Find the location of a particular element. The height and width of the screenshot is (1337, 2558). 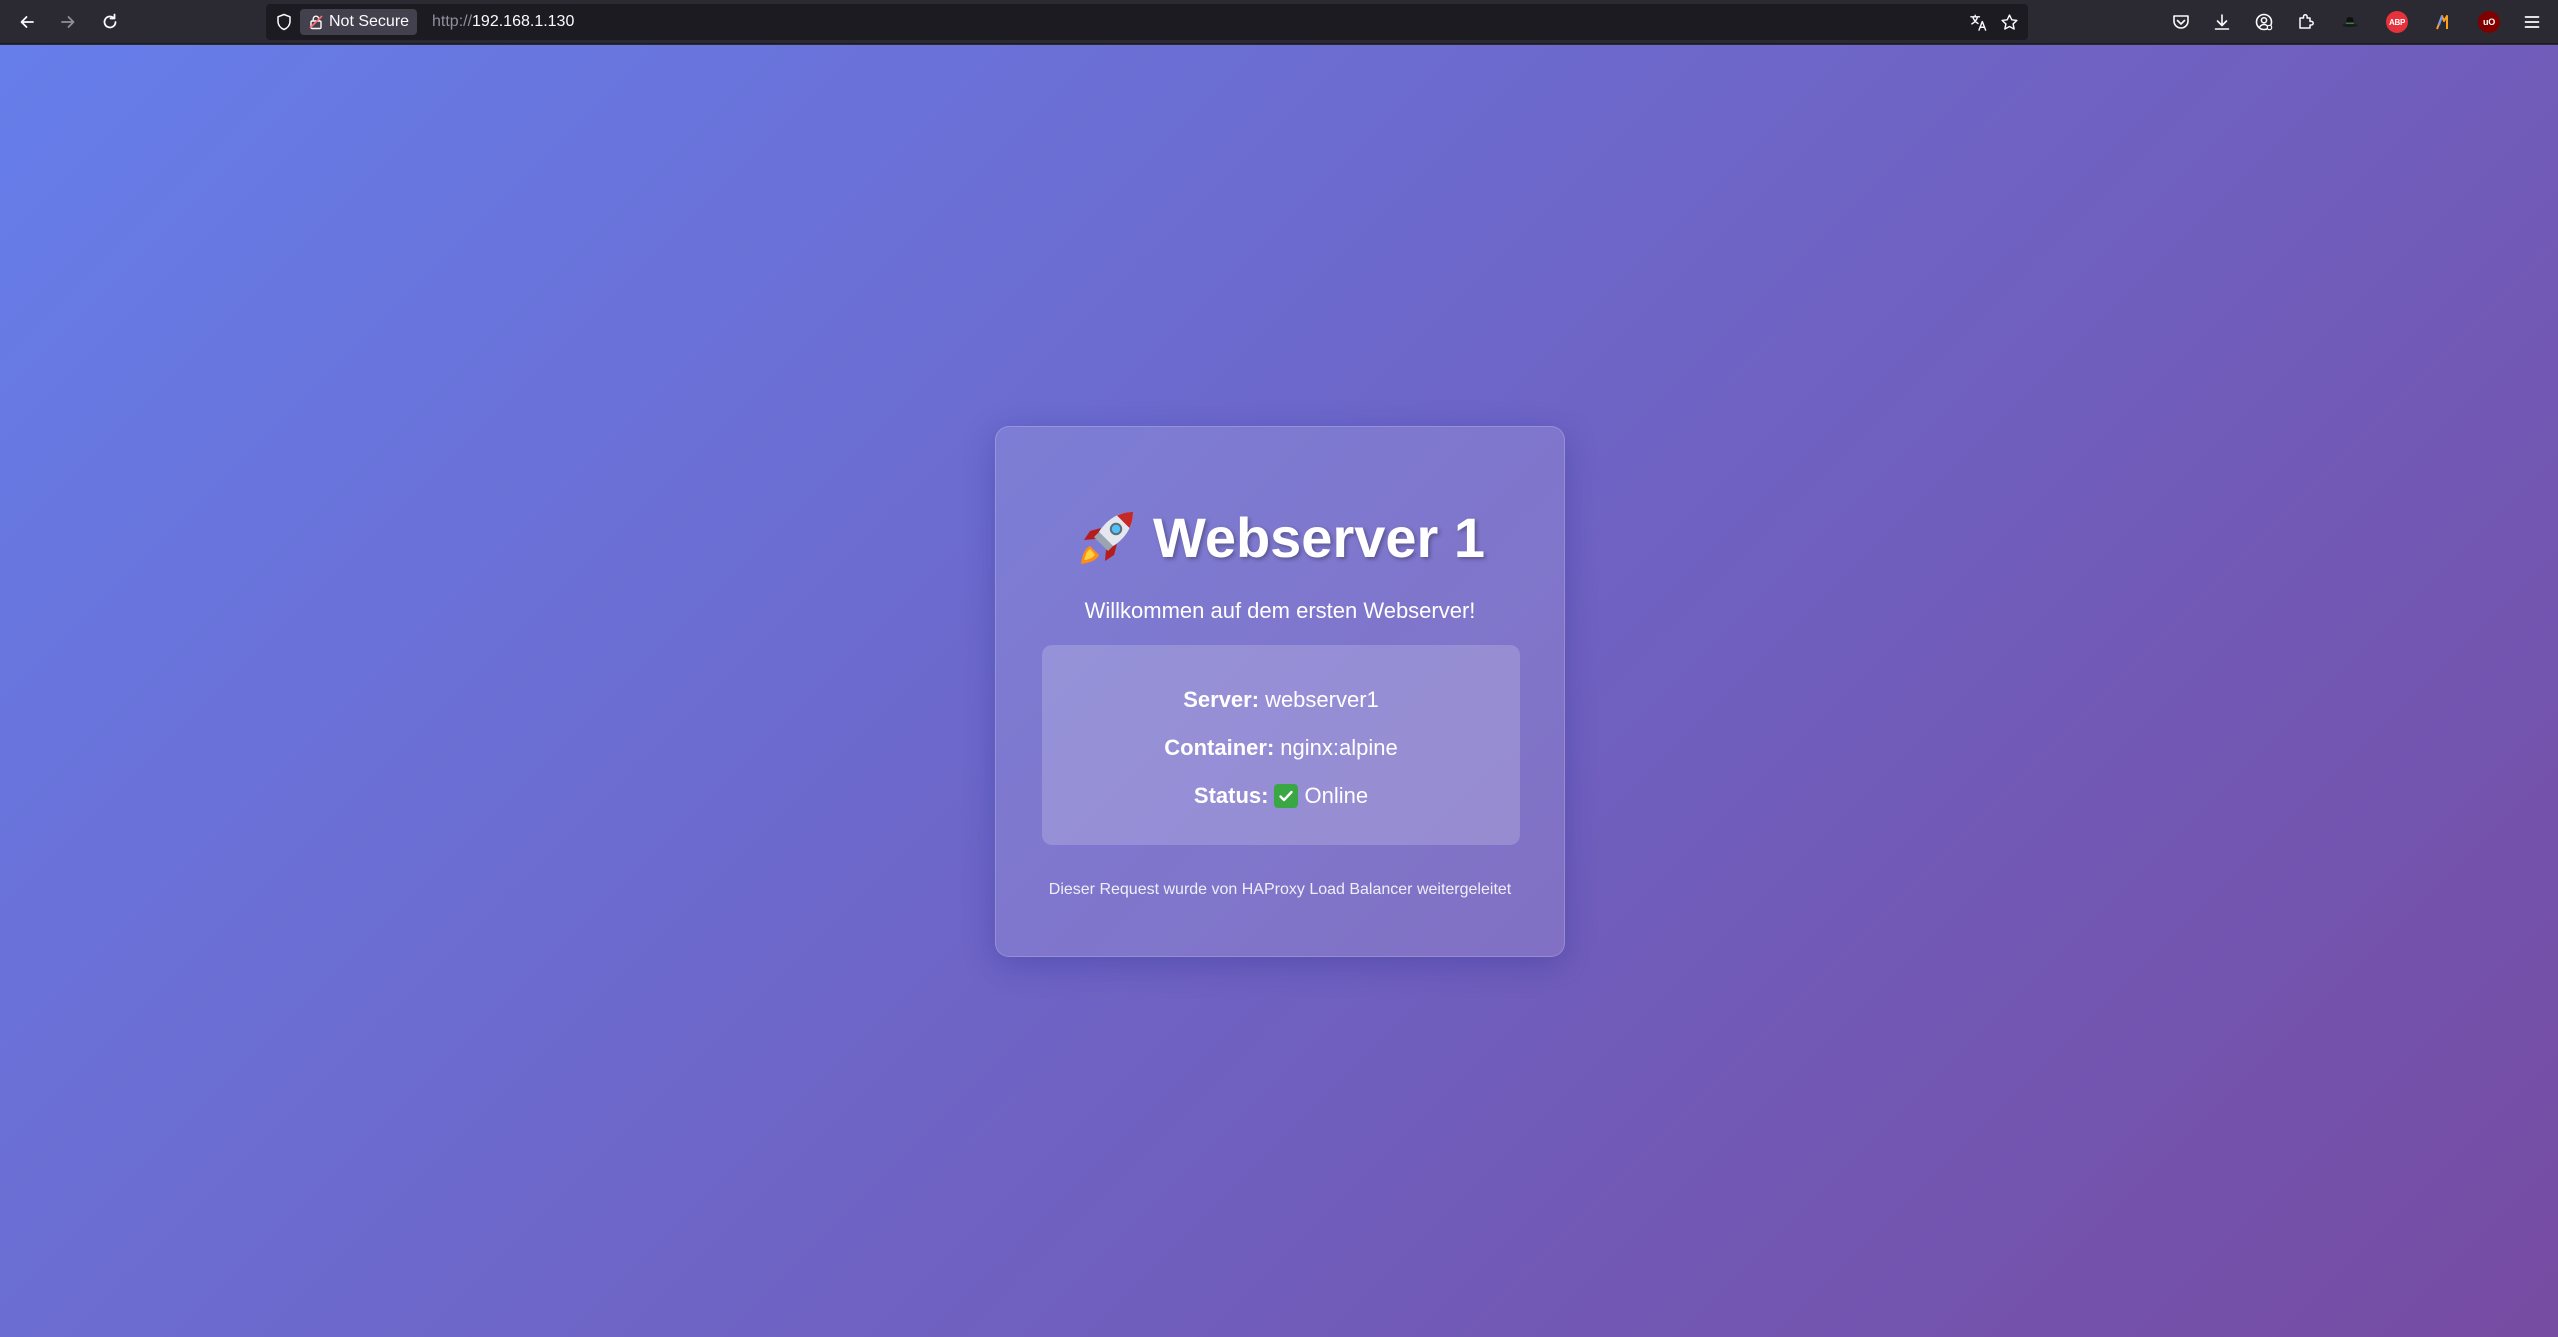

browser-toolbar: Not Secure http://192.168.1.130 ABP uO is located at coordinates (1279, 22).